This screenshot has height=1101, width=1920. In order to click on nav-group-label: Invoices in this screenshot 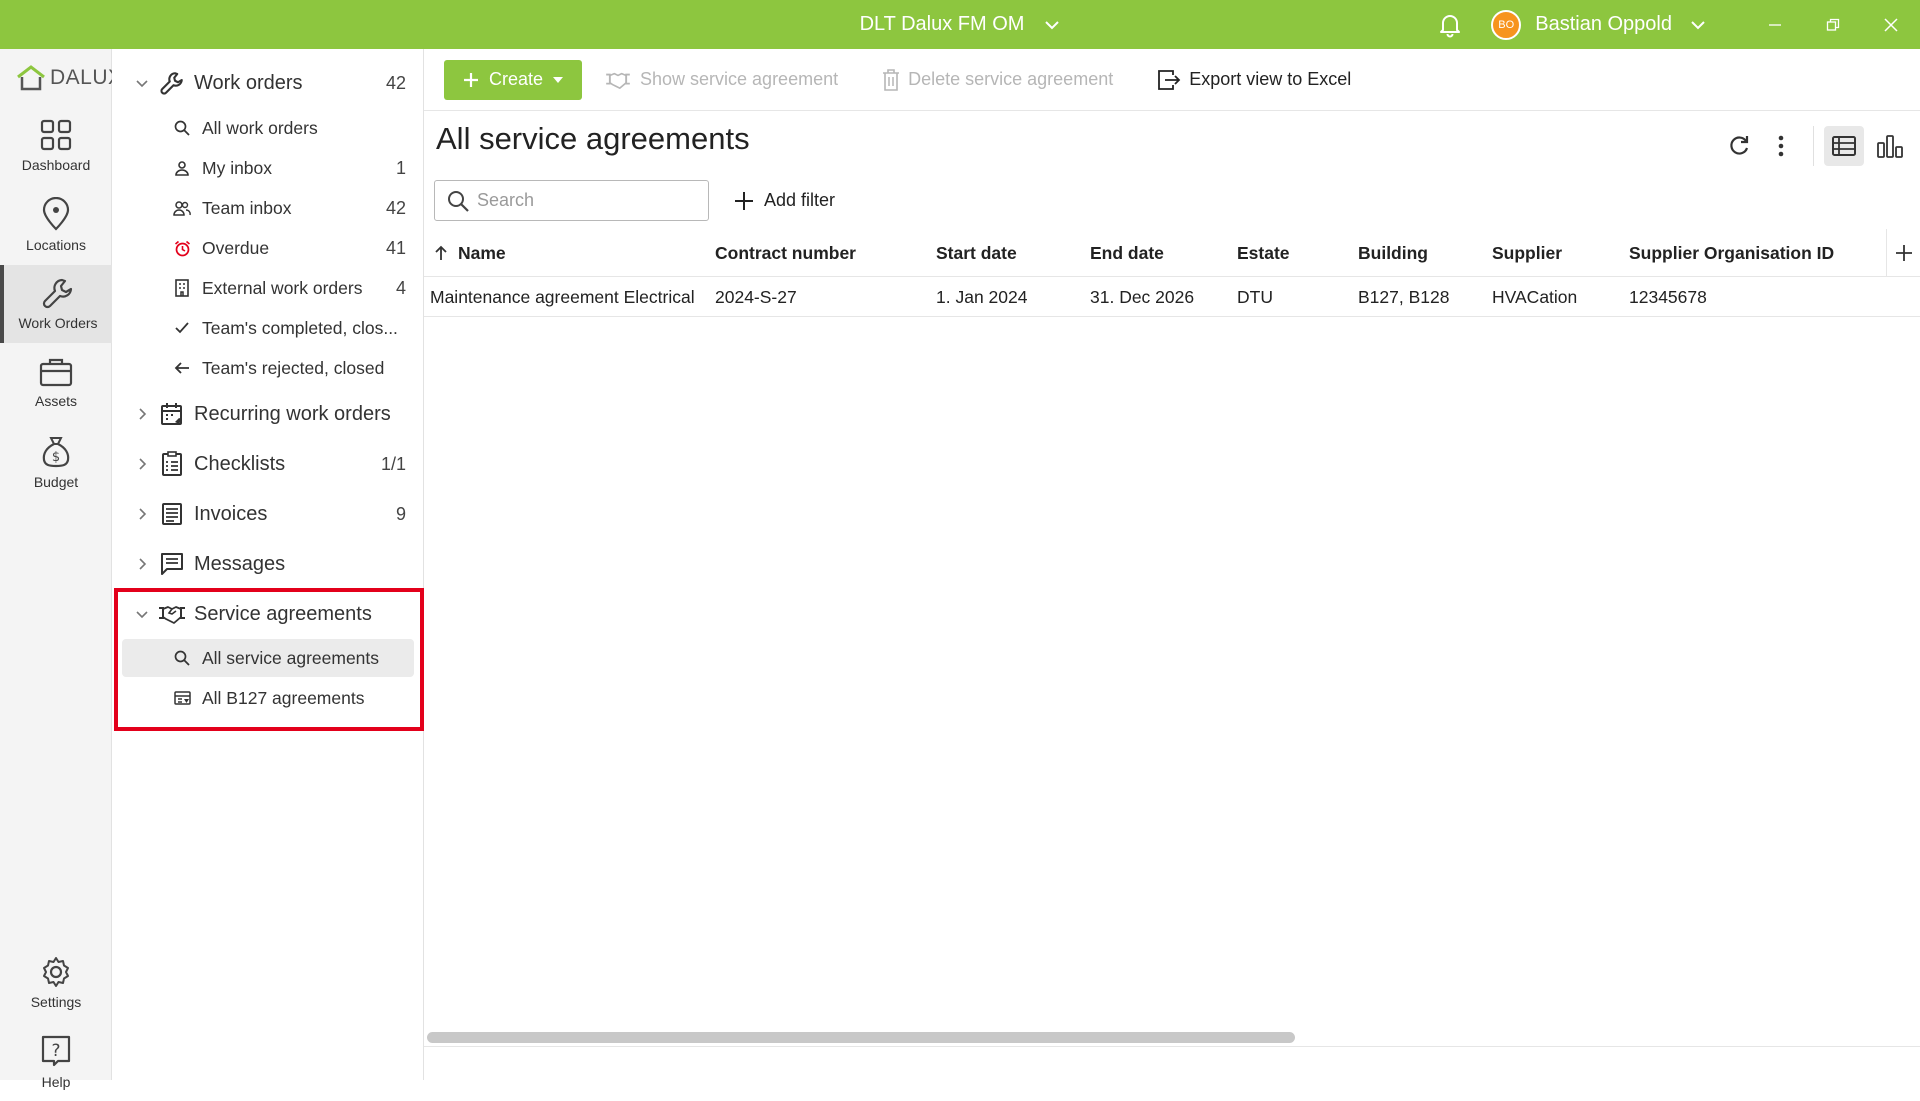, I will do `click(231, 513)`.